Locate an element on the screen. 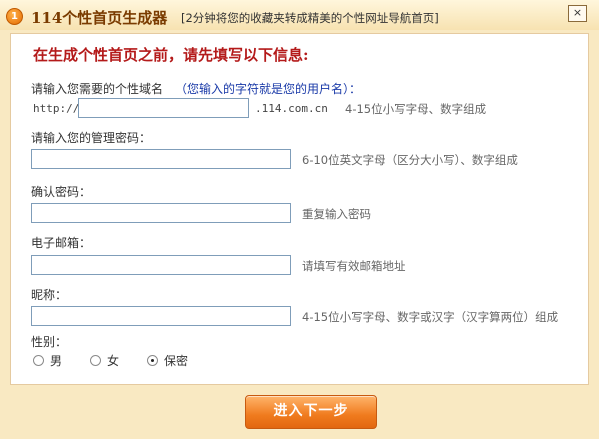  confirm-note: 重复输入密码 is located at coordinates (336, 214).